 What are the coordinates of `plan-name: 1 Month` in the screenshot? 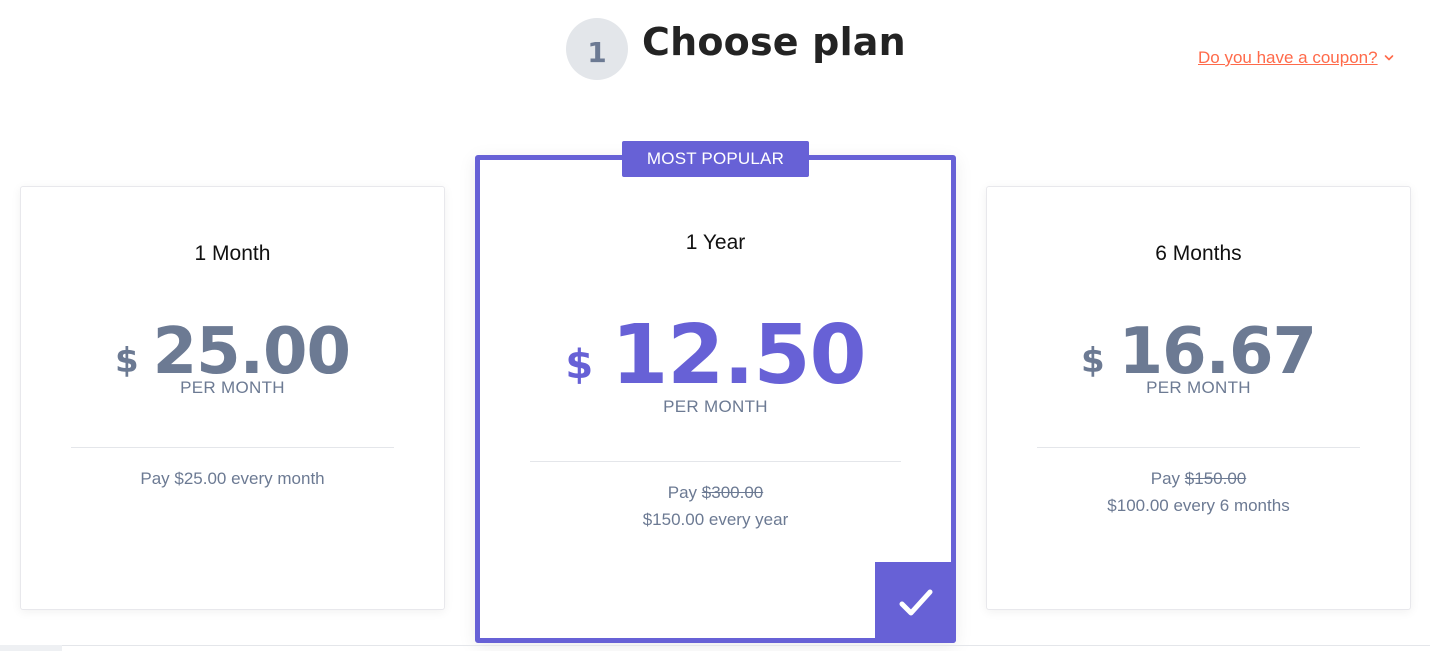 It's located at (232, 253).